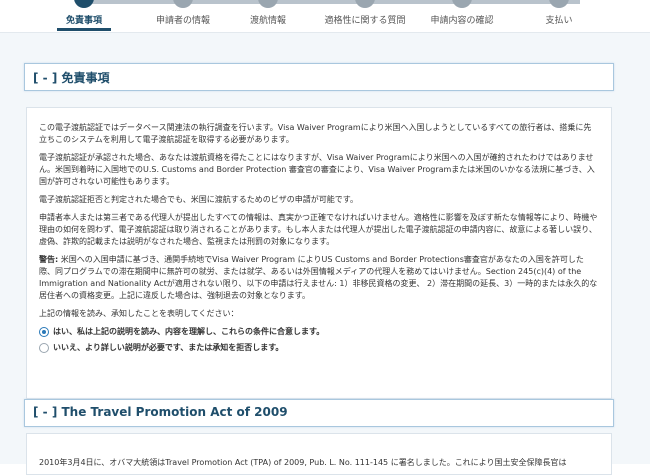 This screenshot has height=475, width=650. What do you see at coordinates (330, 2) in the screenshot?
I see `progress-track` at bounding box center [330, 2].